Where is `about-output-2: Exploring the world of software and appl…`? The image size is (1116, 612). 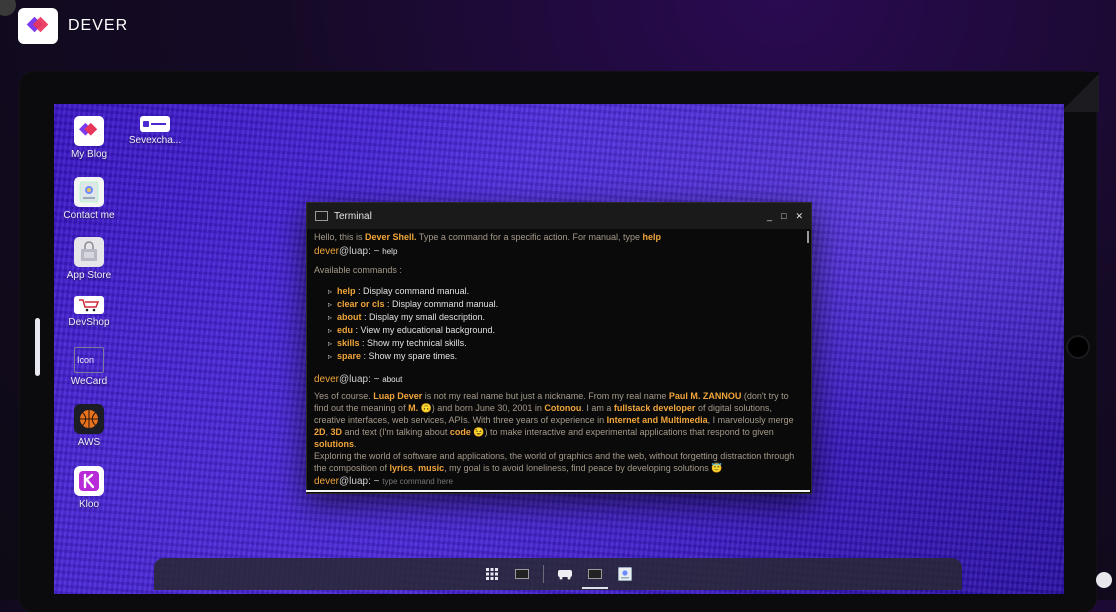
about-output-2: Exploring the world of software and appl… is located at coordinates (554, 462).